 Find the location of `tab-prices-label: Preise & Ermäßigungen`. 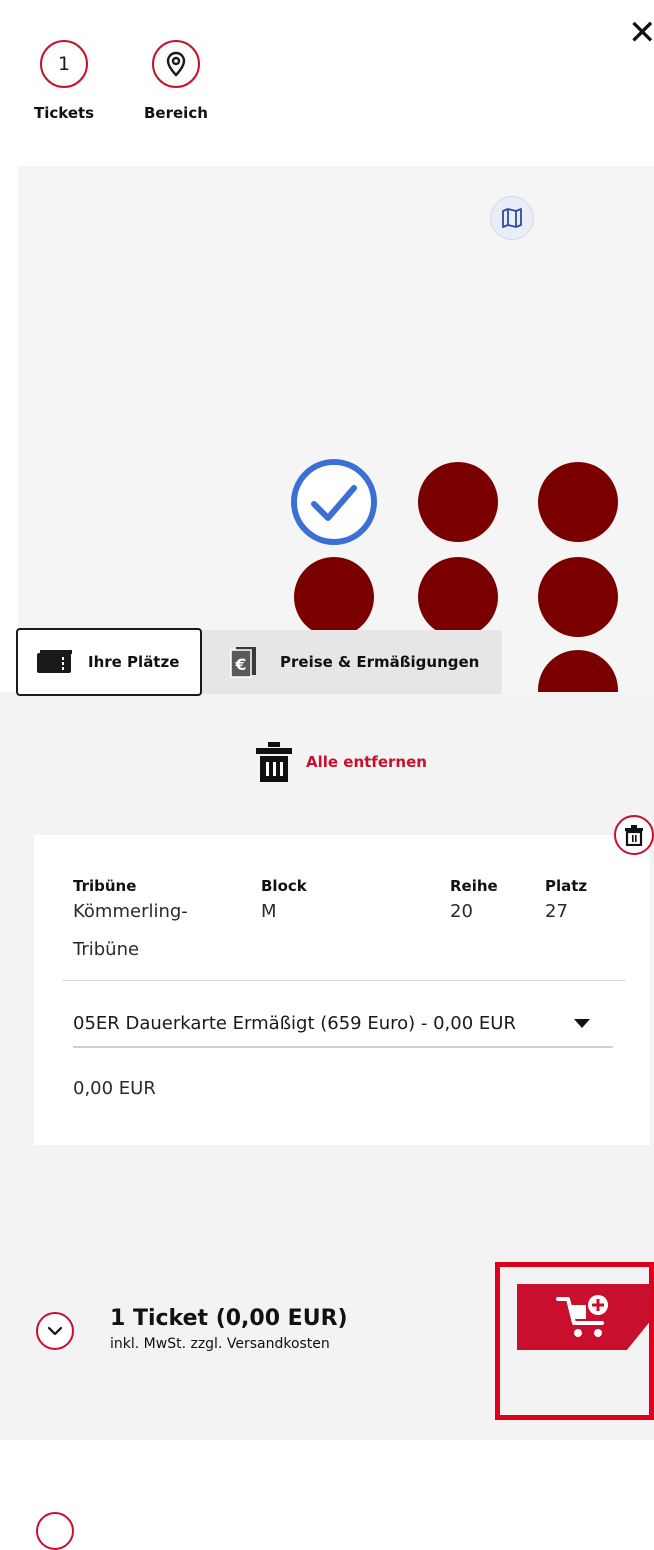

tab-prices-label: Preise & Ermäßigungen is located at coordinates (380, 662).